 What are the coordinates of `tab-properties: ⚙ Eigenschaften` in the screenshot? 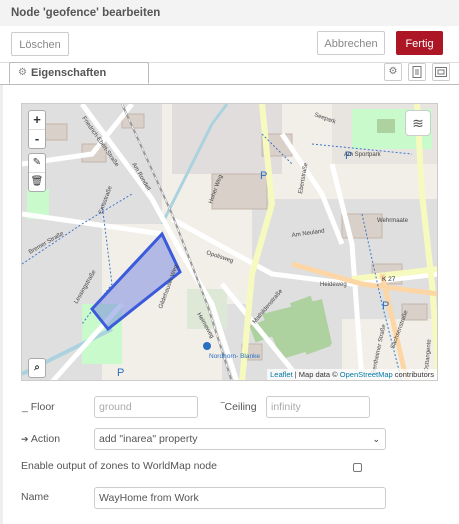 It's located at (79, 73).